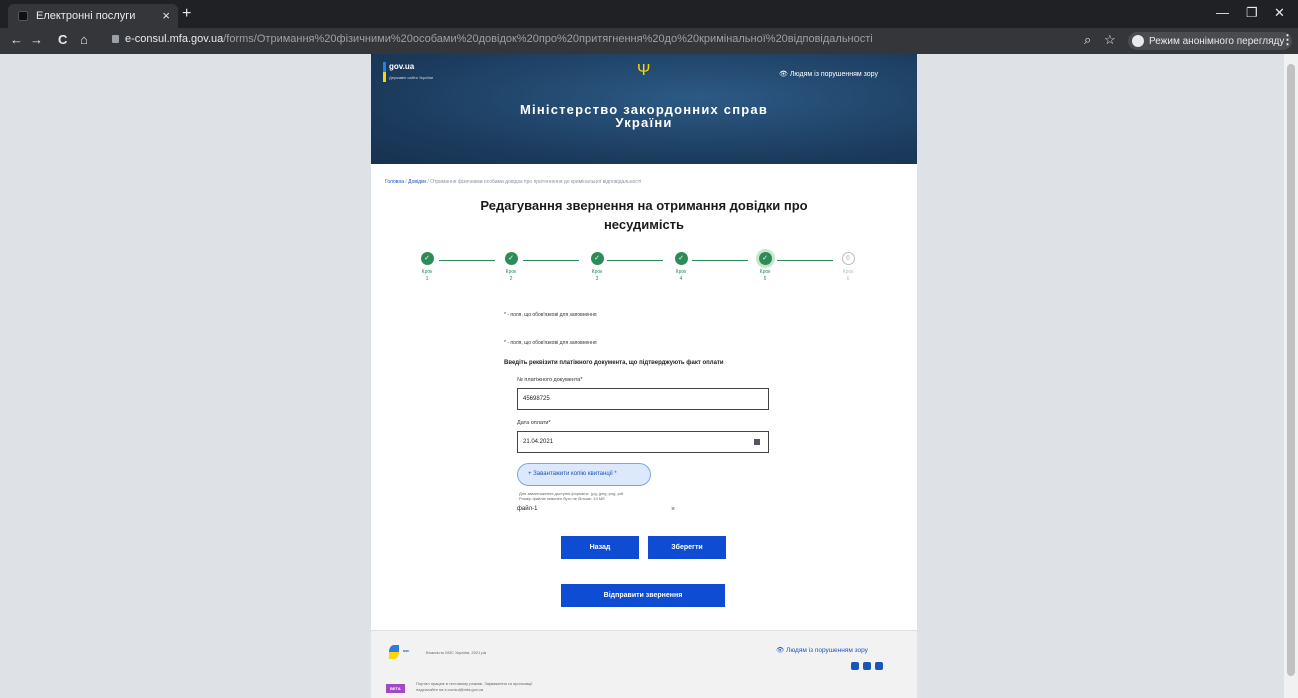 Image resolution: width=1298 pixels, height=698 pixels. I want to click on breadcrumb-home: Головна, so click(394, 182).